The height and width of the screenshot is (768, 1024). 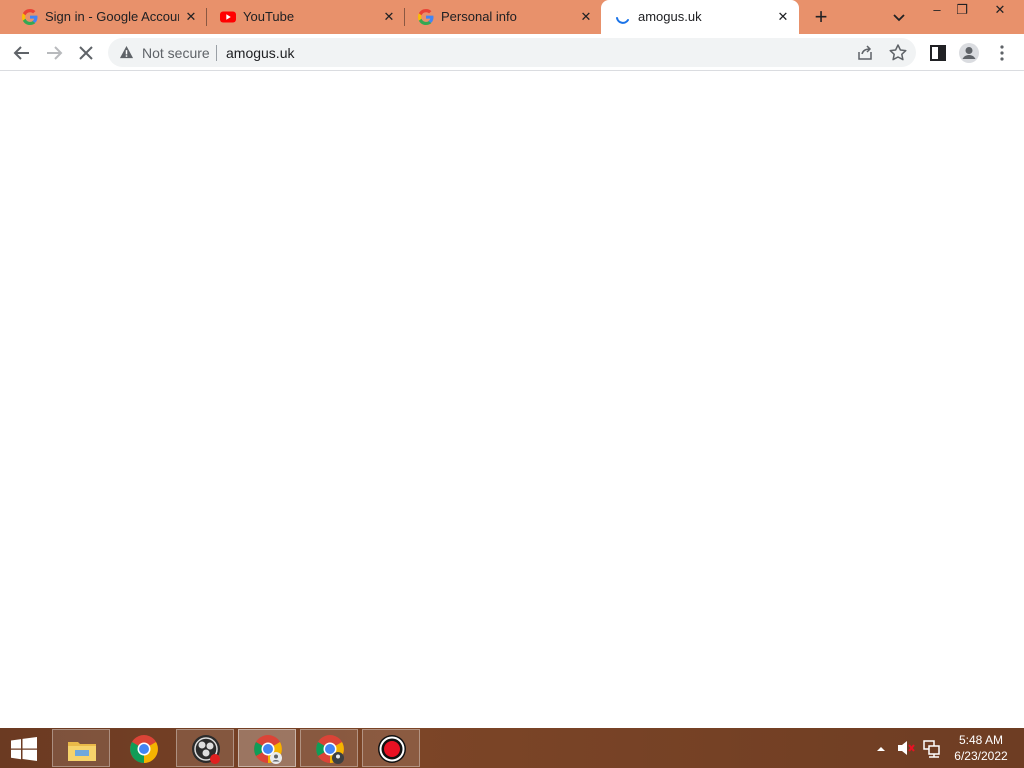 What do you see at coordinates (981, 756) in the screenshot?
I see `clock-date: 6/23/2022` at bounding box center [981, 756].